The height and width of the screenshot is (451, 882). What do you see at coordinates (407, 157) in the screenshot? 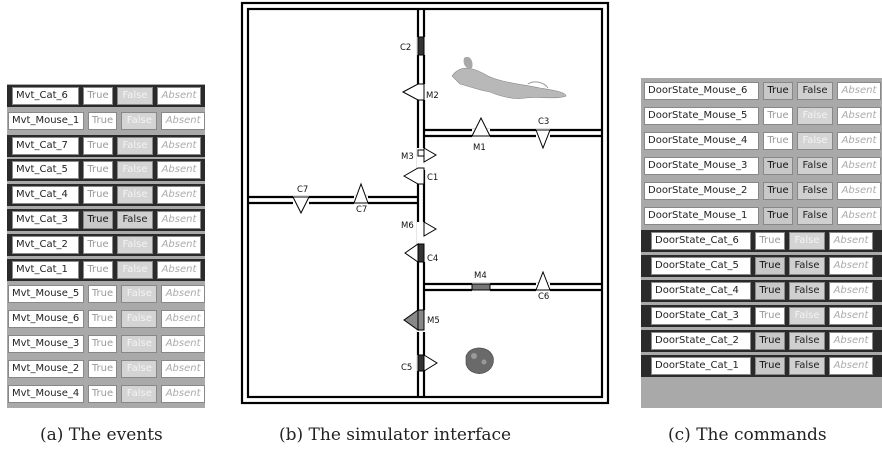
I see `label-M3: M3` at bounding box center [407, 157].